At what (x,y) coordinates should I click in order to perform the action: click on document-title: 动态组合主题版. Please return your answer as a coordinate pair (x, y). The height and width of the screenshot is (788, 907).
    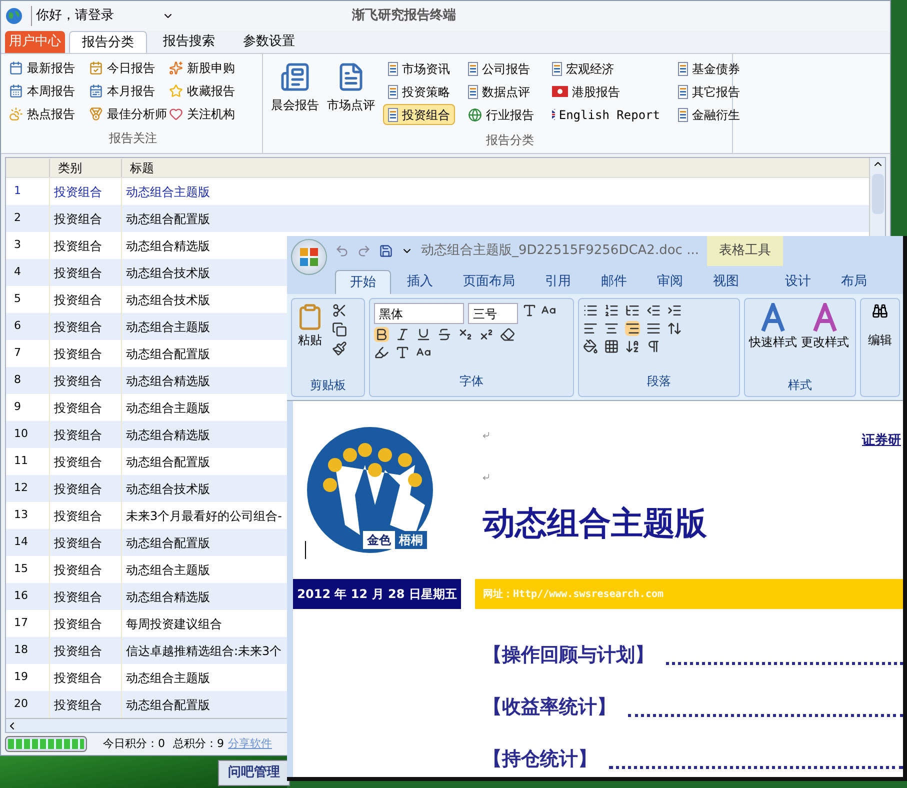
    Looking at the image, I should click on (595, 523).